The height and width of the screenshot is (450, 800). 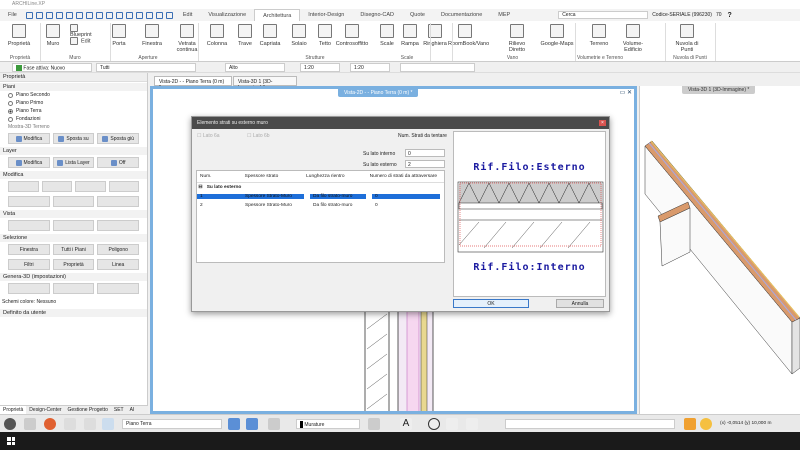 What do you see at coordinates (73, 127) in the screenshot?
I see `terrain-checkbox: Mostra-3D Terreno` at bounding box center [73, 127].